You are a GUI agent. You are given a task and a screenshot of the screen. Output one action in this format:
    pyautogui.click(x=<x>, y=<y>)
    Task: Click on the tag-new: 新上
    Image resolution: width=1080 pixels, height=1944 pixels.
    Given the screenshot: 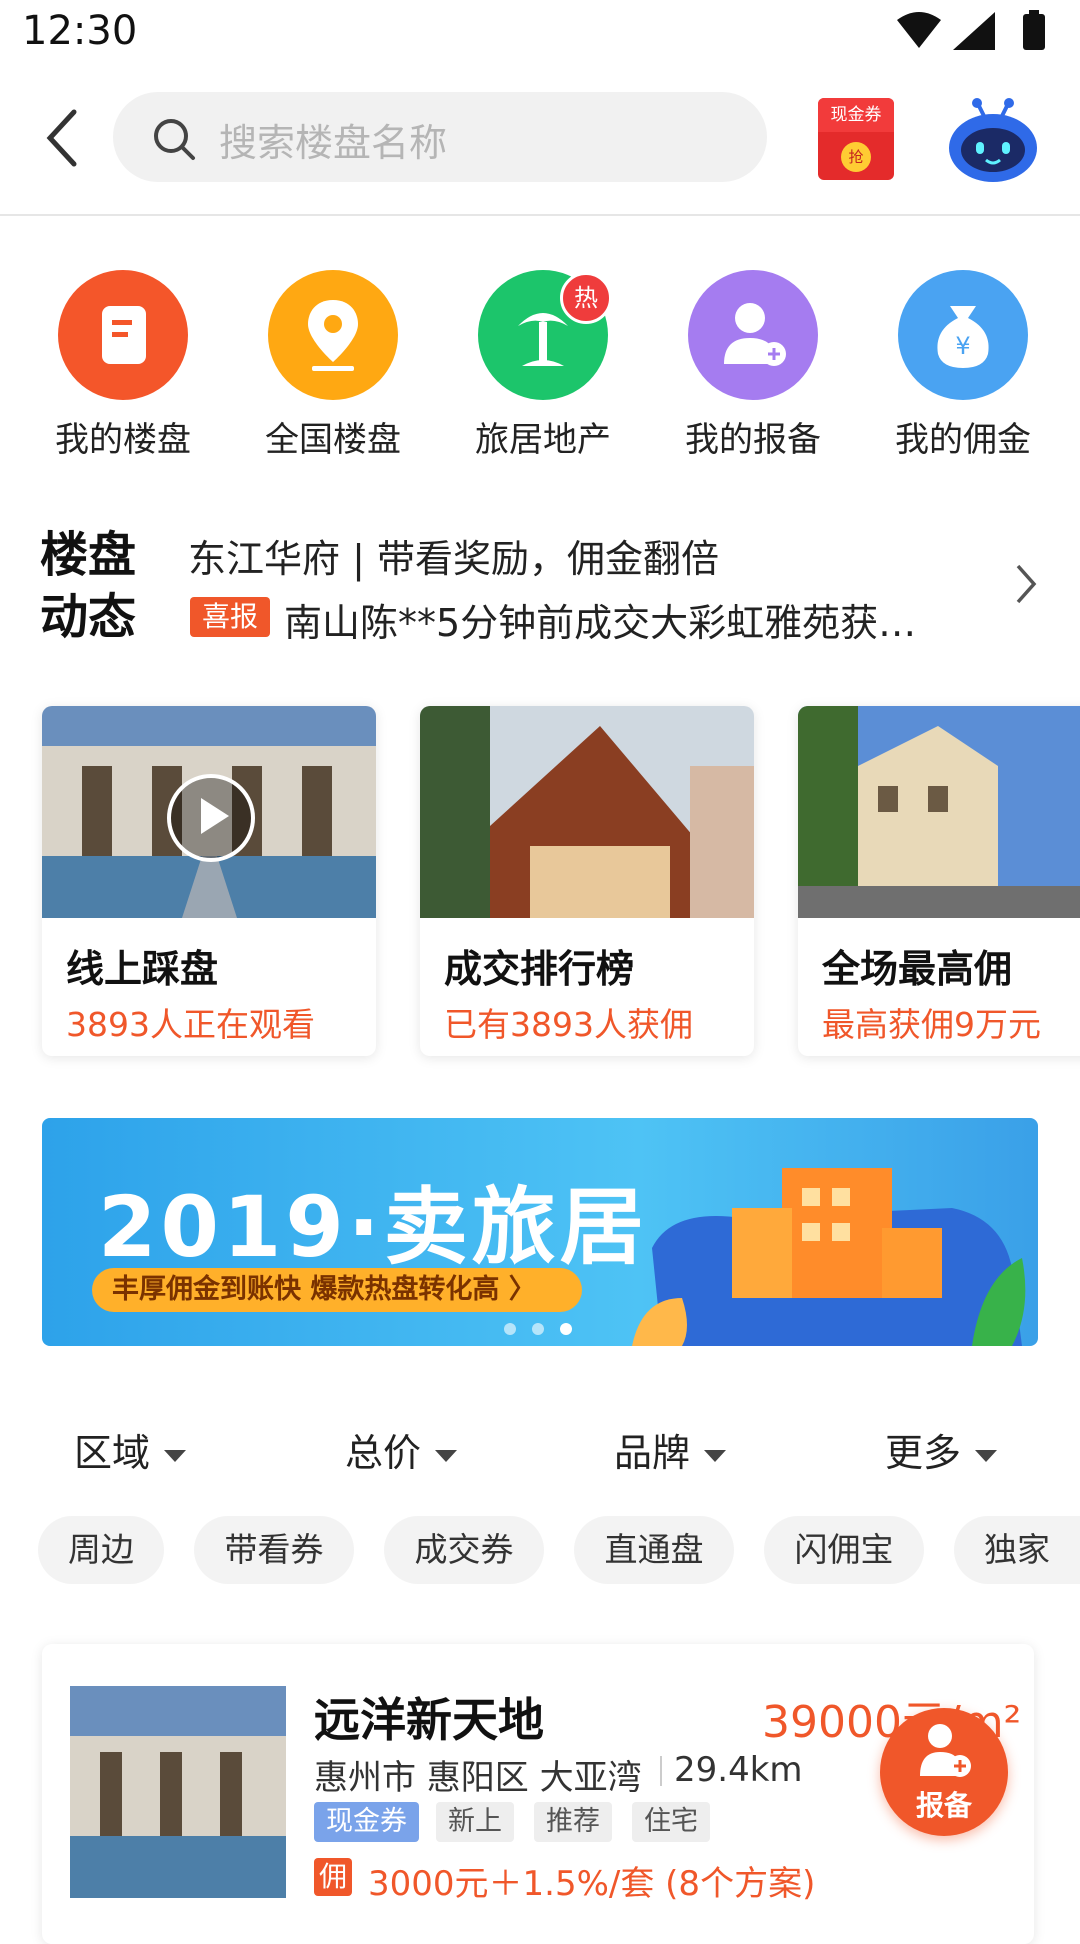 What is the action you would take?
    pyautogui.click(x=475, y=1822)
    